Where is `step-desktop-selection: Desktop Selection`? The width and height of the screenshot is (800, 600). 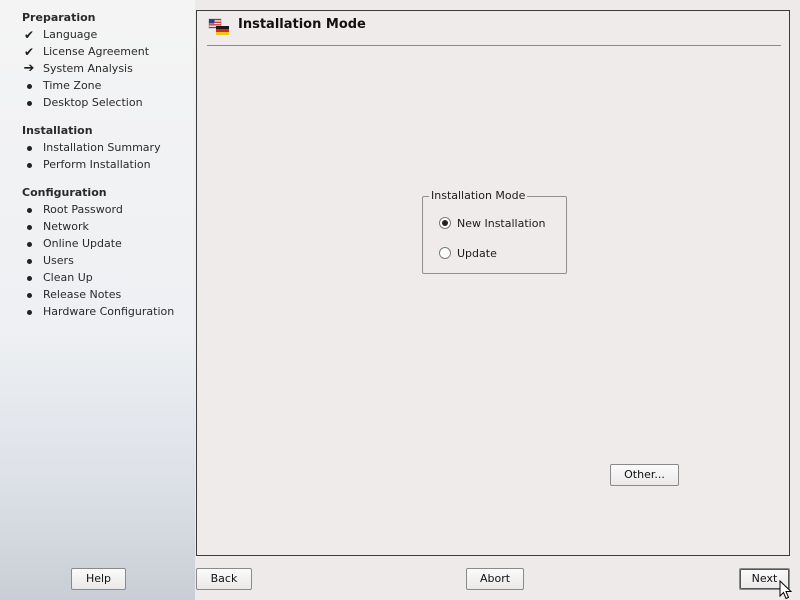 step-desktop-selection: Desktop Selection is located at coordinates (107, 103).